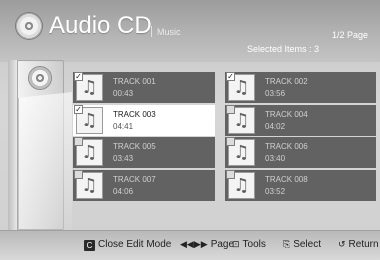 The height and width of the screenshot is (260, 380). Describe the element at coordinates (45, 170) in the screenshot. I see `cd-case-tray` at that location.